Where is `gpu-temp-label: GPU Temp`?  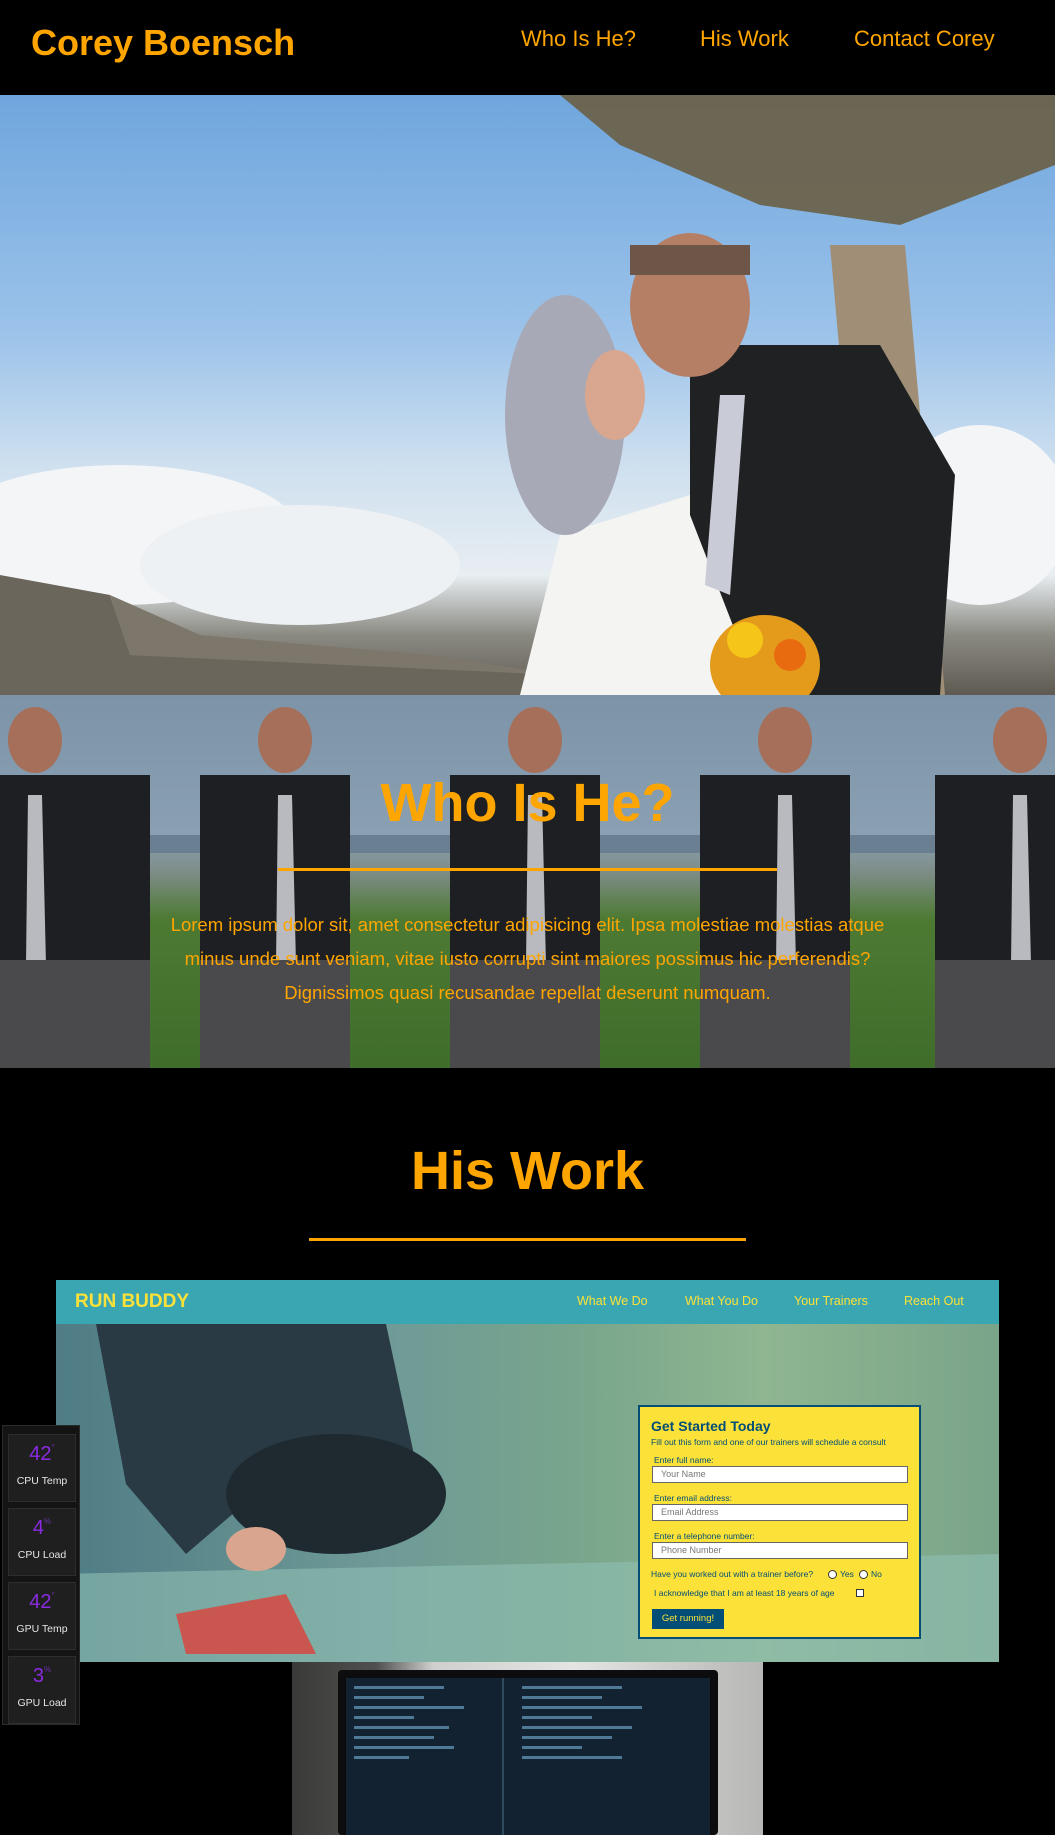
gpu-temp-label: GPU Temp is located at coordinates (42, 1629).